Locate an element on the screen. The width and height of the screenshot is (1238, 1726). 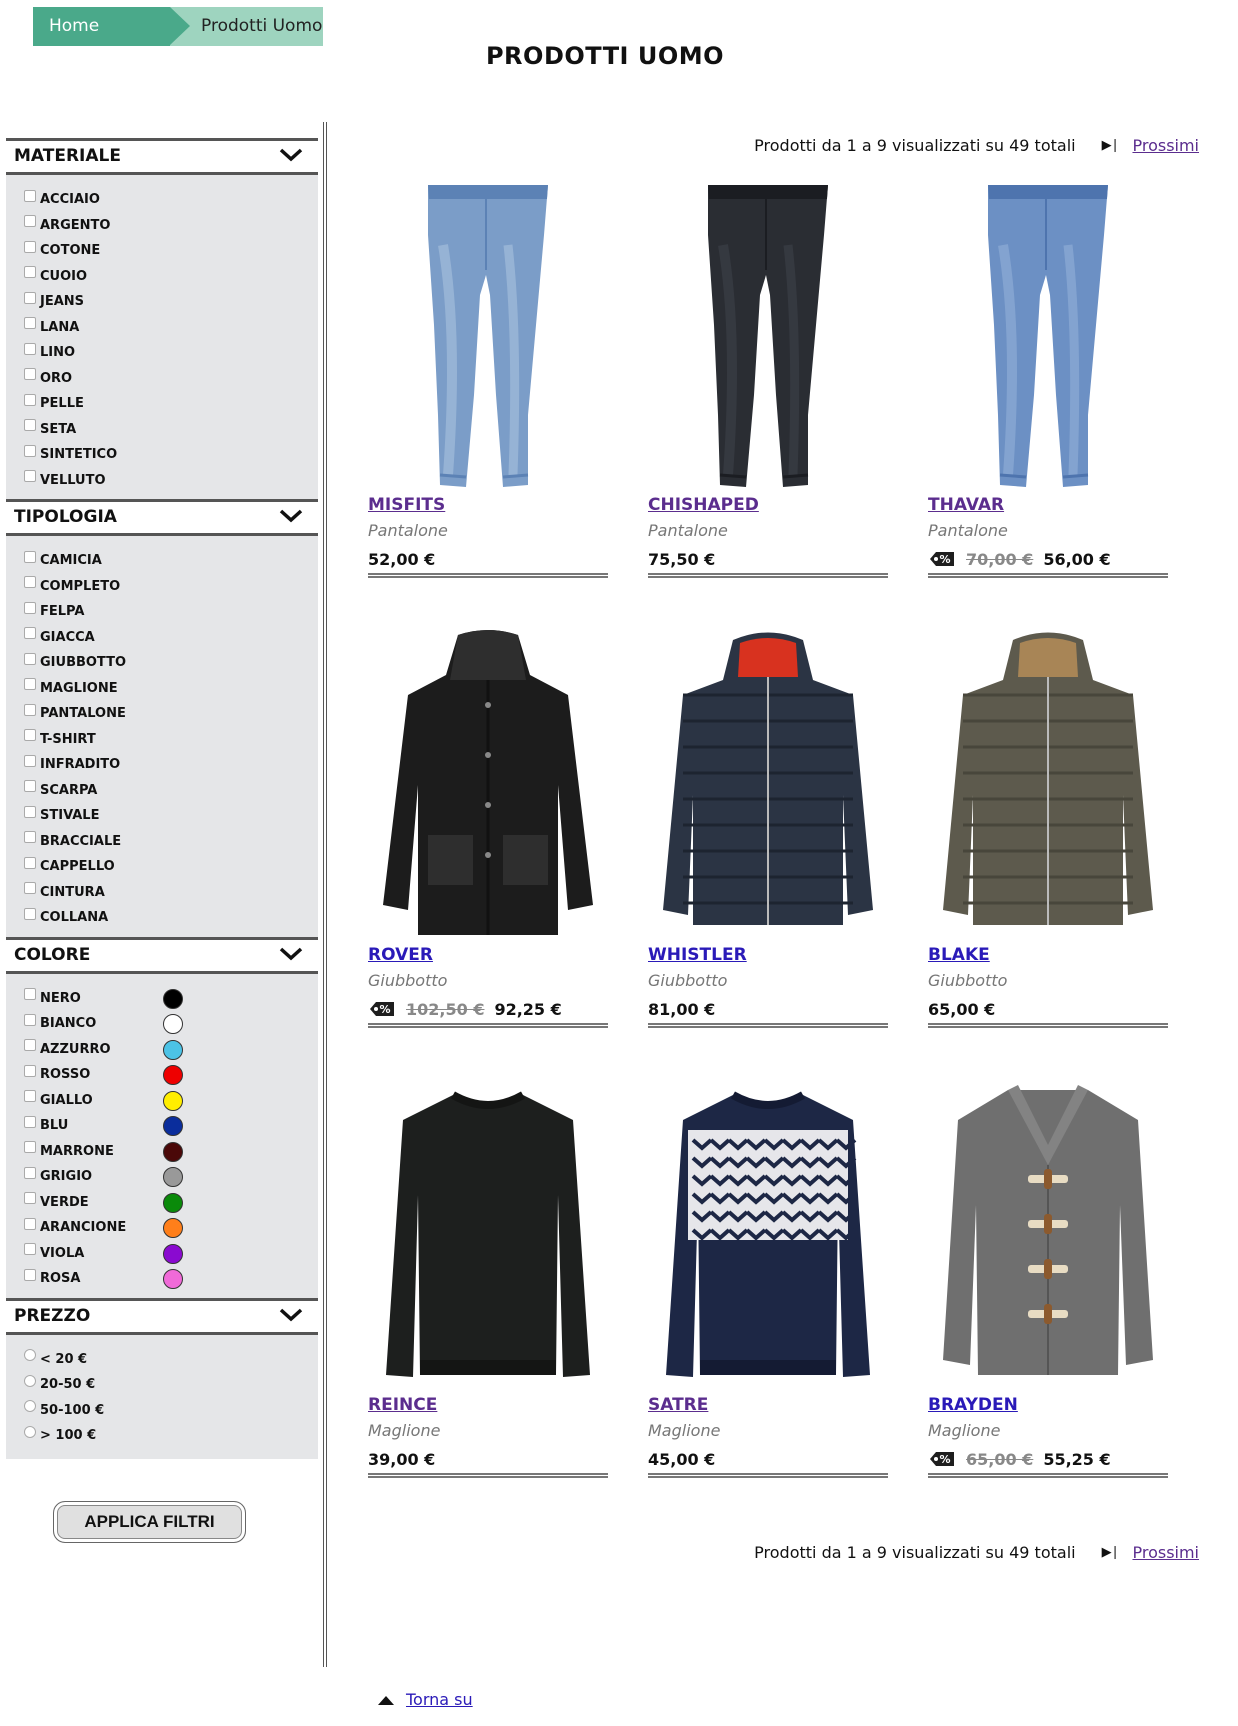
product-card: BRAYDEN Maglione % 65,00 € 55,25 € is located at coordinates (1048, 1276).